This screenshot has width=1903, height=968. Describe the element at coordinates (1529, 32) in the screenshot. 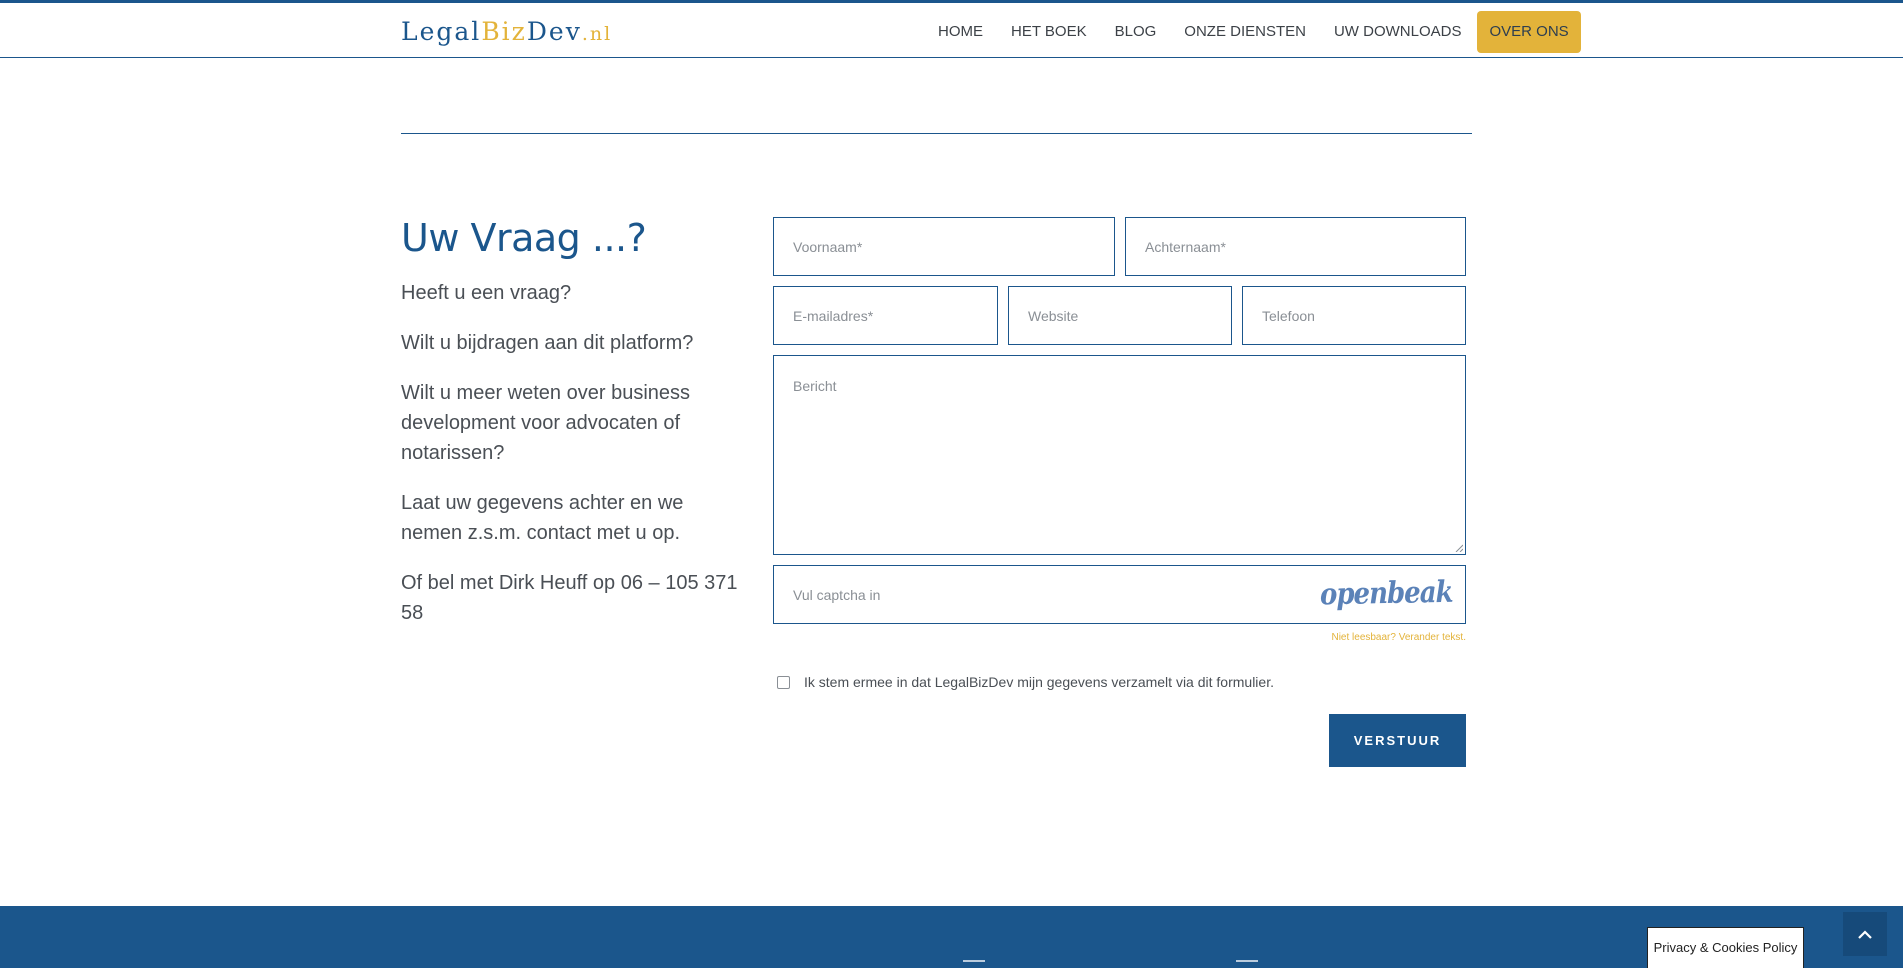

I see `nav-over-ons: OVER ONS` at that location.